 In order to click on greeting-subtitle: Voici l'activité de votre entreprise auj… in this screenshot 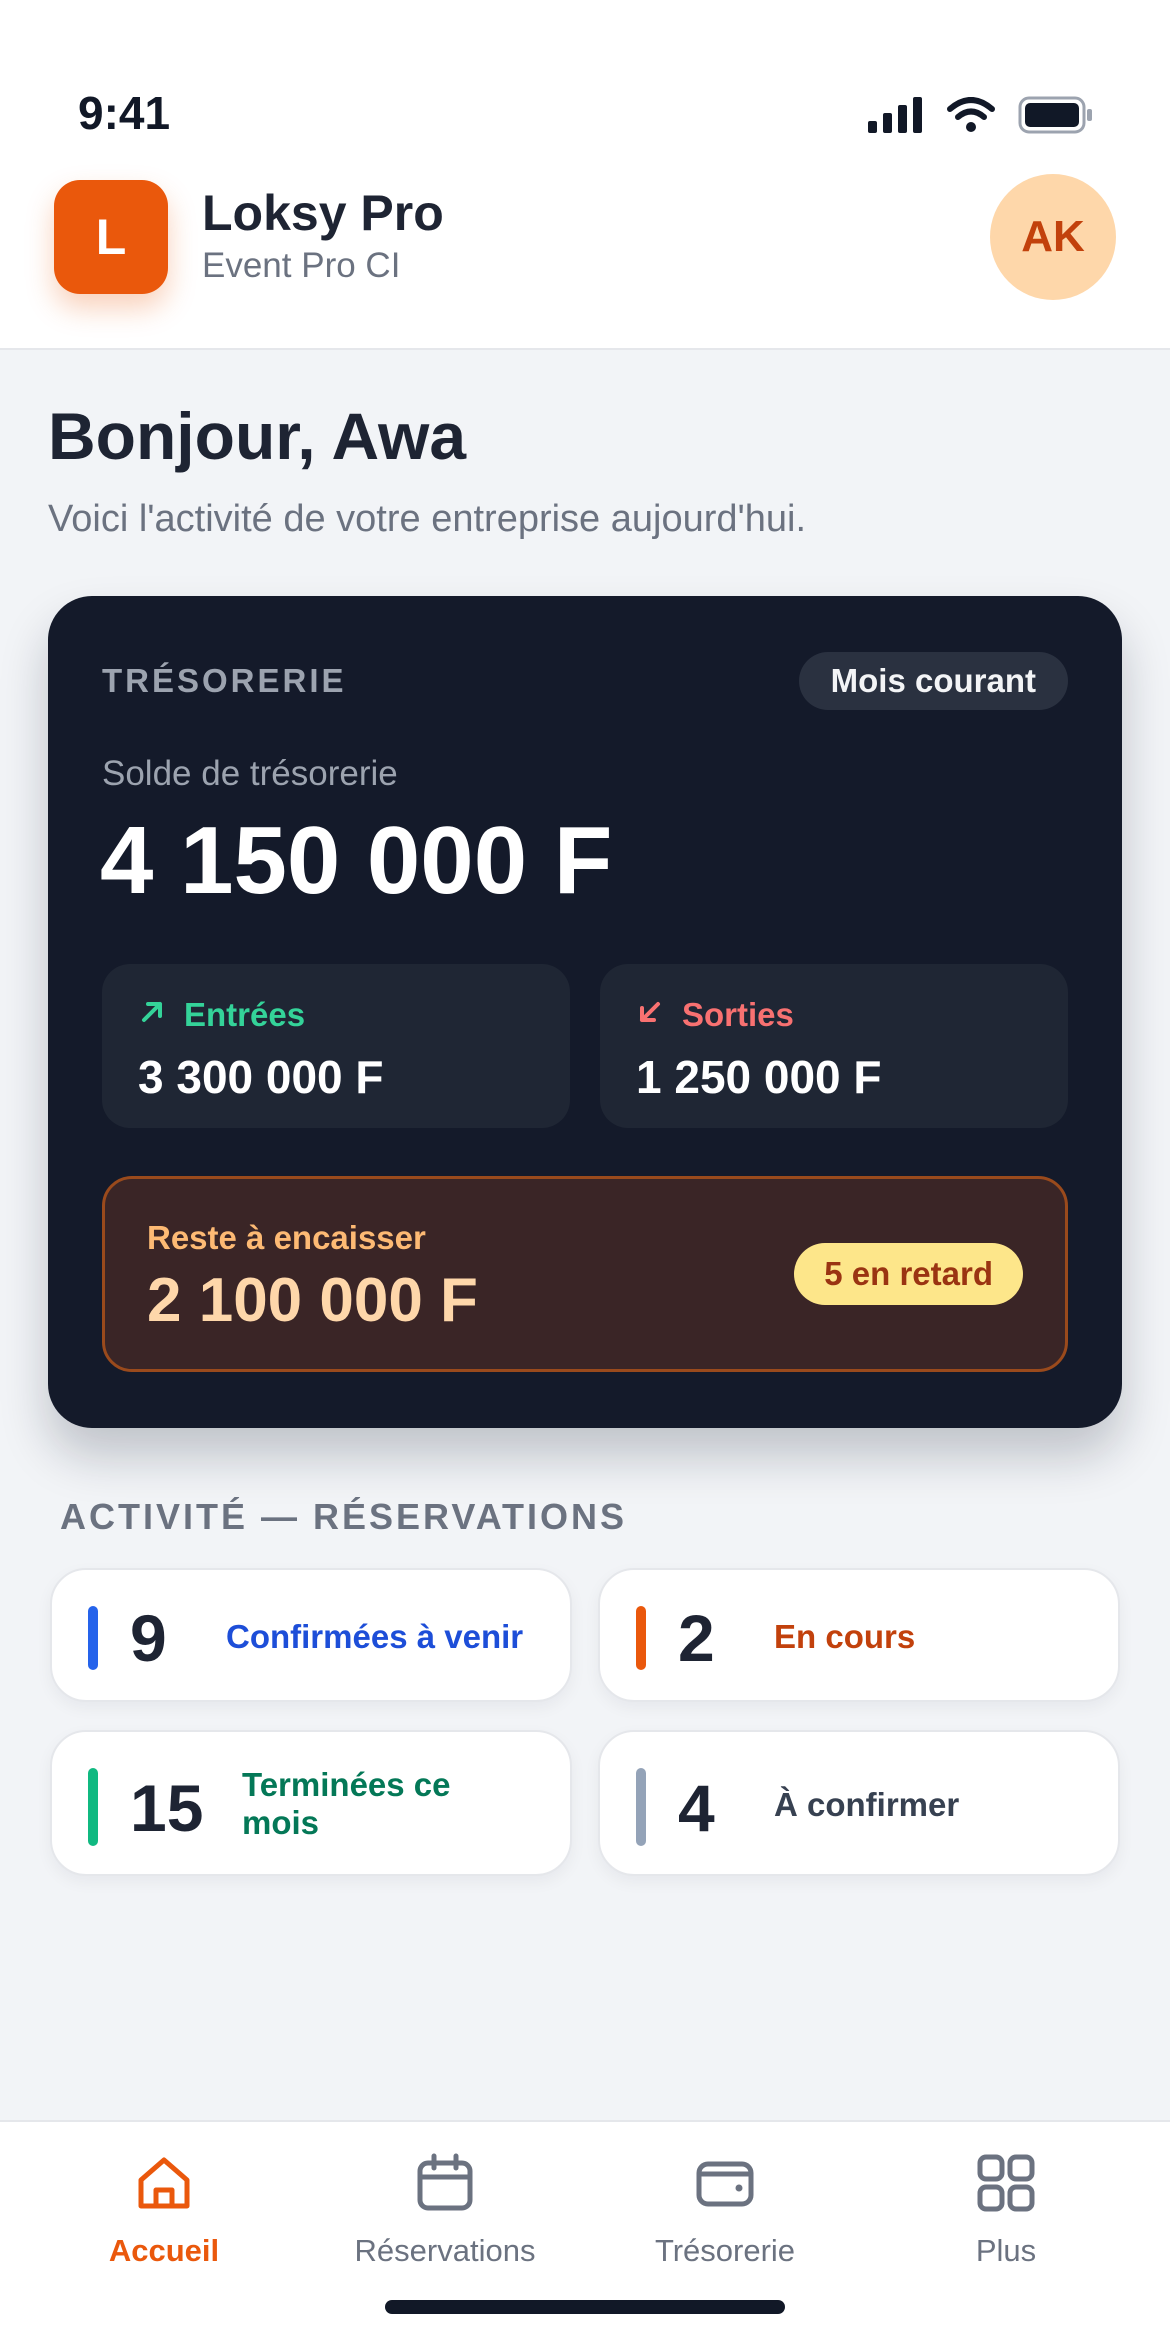, I will do `click(427, 519)`.